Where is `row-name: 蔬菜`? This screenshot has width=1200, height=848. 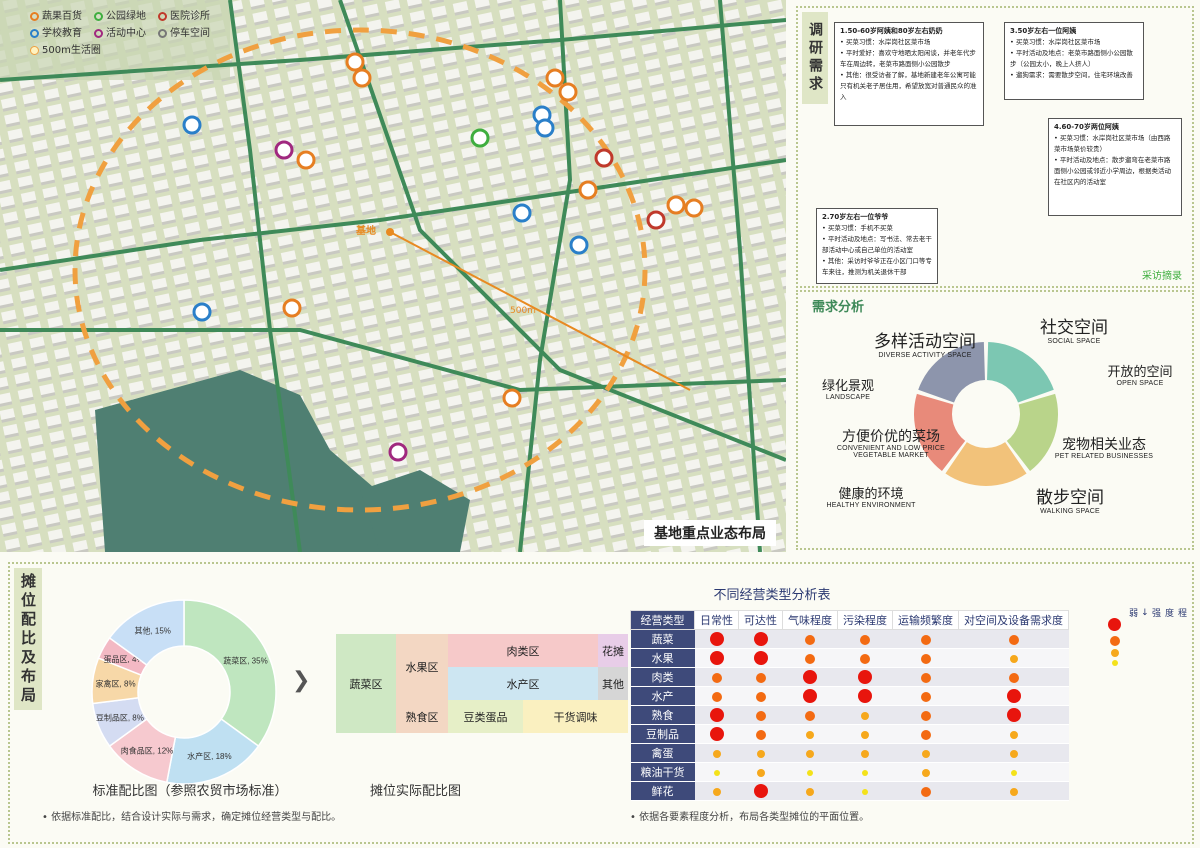 row-name: 蔬菜 is located at coordinates (662, 639).